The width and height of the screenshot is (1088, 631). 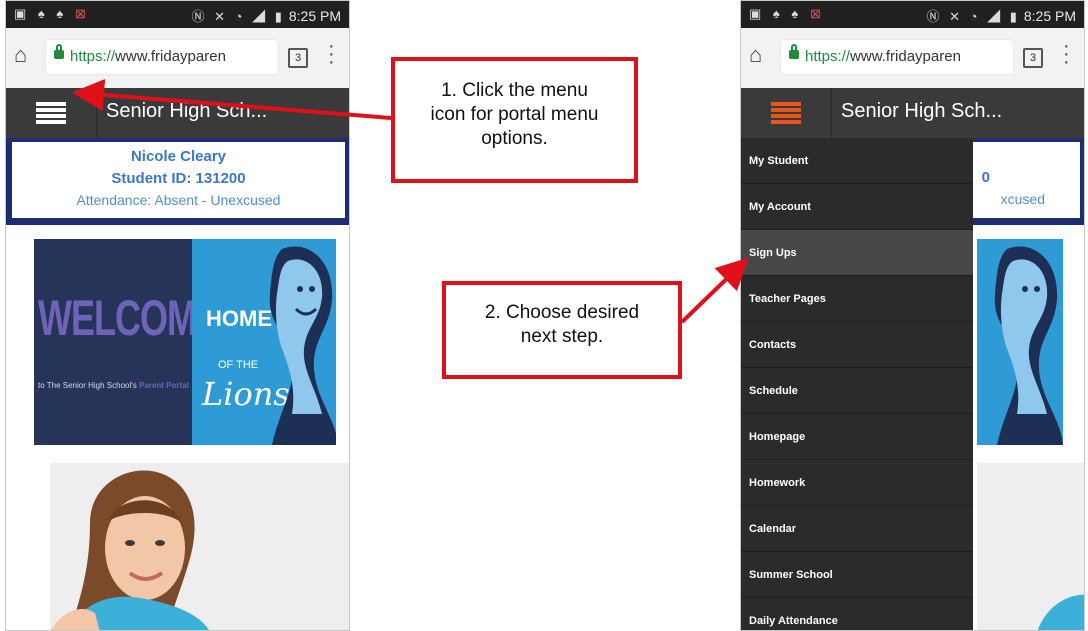 What do you see at coordinates (264, 342) in the screenshot?
I see `banner-lions-panel: HOME OF THE Lions` at bounding box center [264, 342].